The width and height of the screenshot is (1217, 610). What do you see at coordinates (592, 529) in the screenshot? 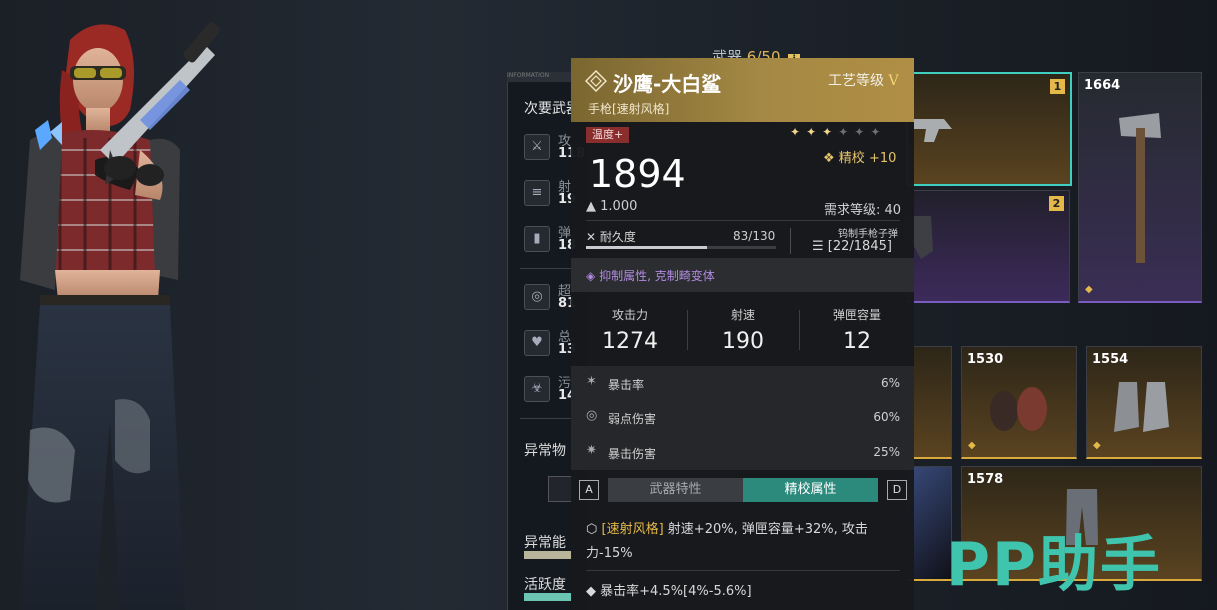
I see `trait-icon: ⬡` at bounding box center [592, 529].